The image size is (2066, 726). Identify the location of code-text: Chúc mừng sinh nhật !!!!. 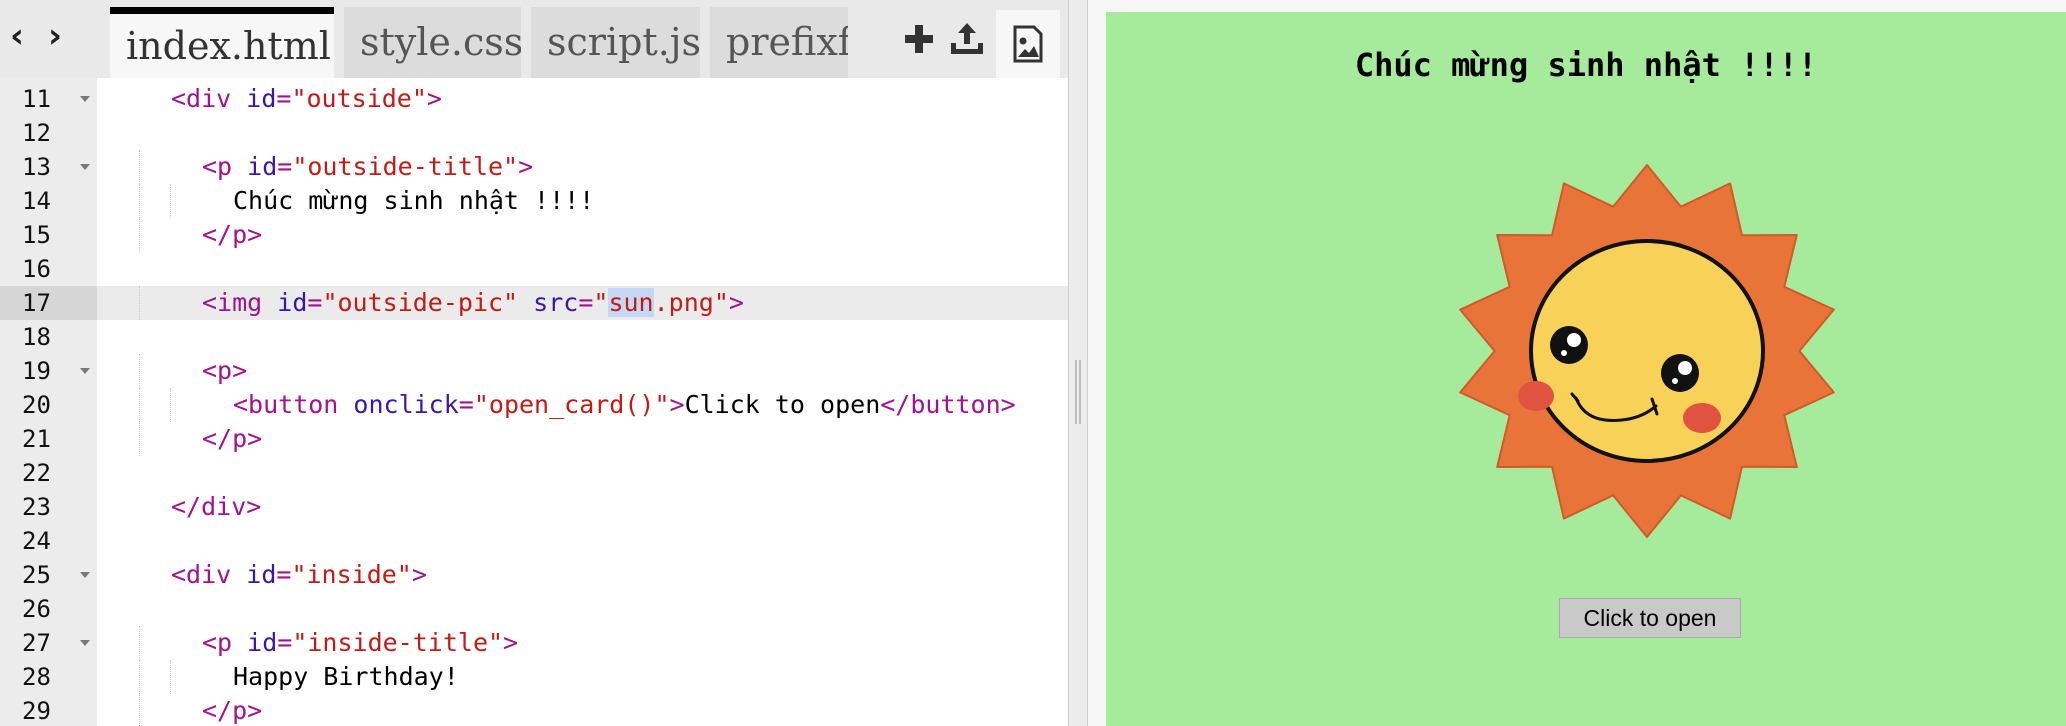
(413, 201).